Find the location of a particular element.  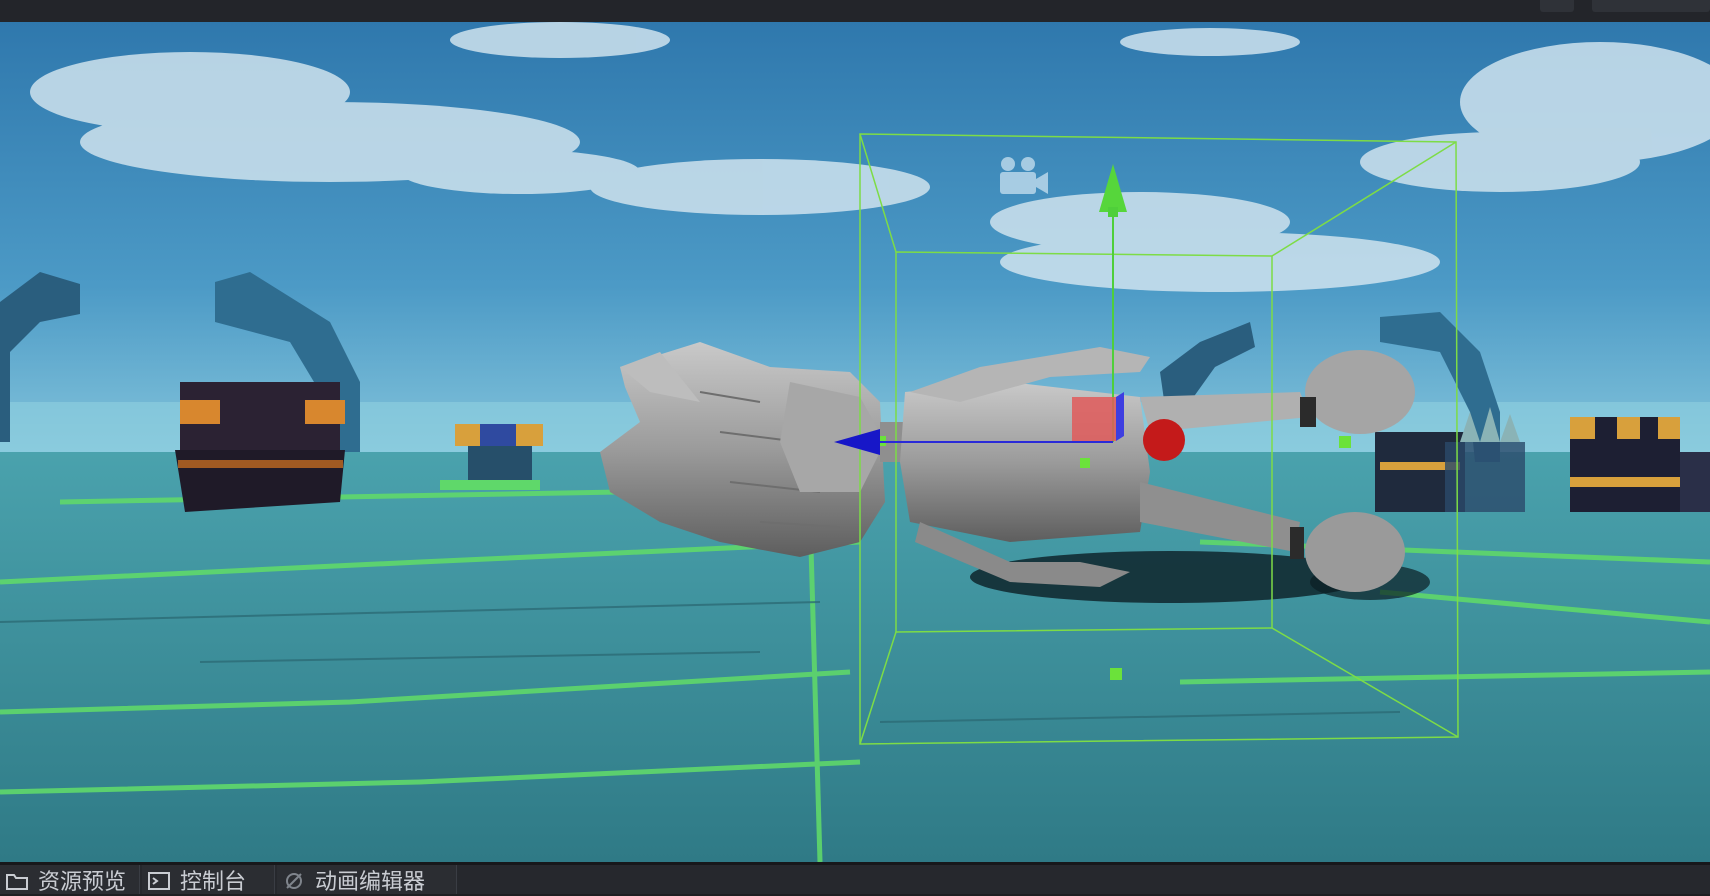

tab-console: 控制台 is located at coordinates (208, 880).